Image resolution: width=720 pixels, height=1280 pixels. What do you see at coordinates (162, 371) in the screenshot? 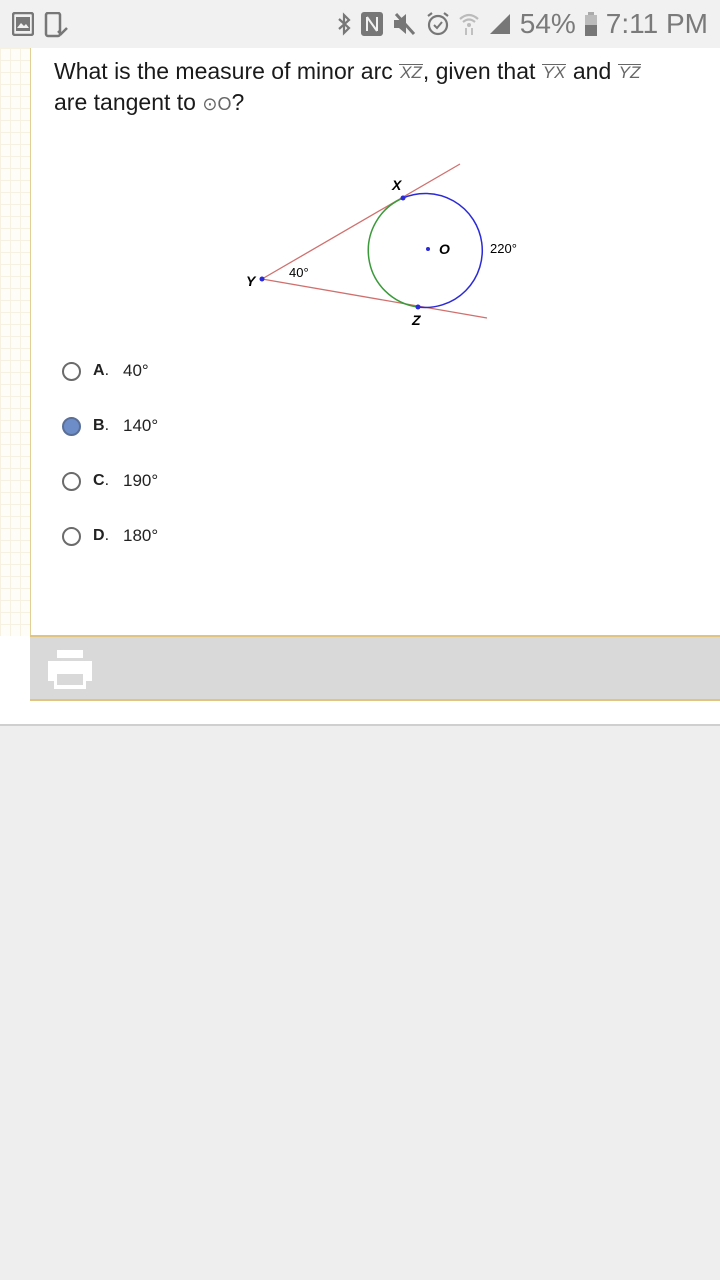
I see `option-a: A. 40°` at bounding box center [162, 371].